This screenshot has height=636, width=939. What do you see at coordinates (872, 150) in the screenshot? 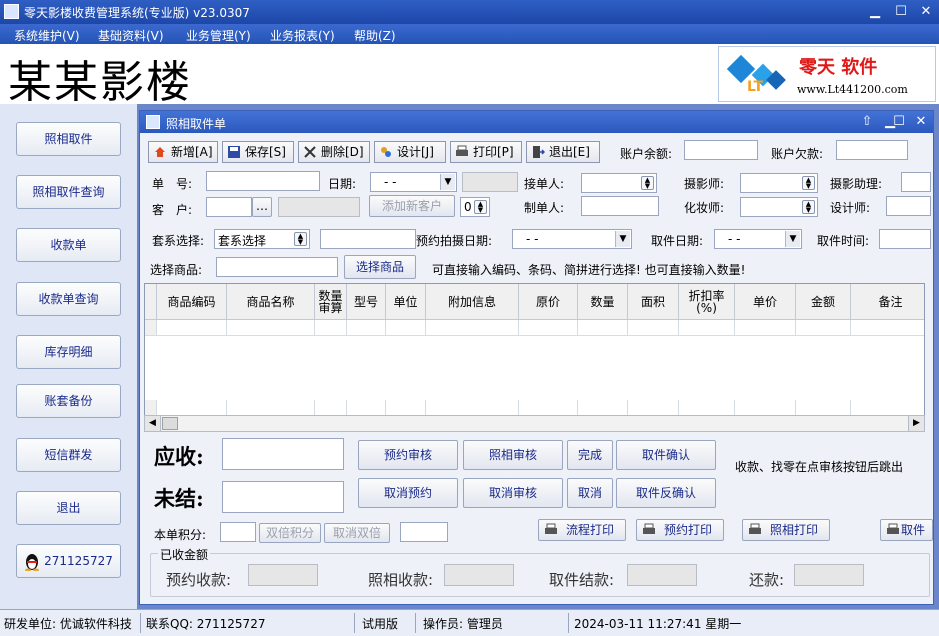
I see `debt-field` at bounding box center [872, 150].